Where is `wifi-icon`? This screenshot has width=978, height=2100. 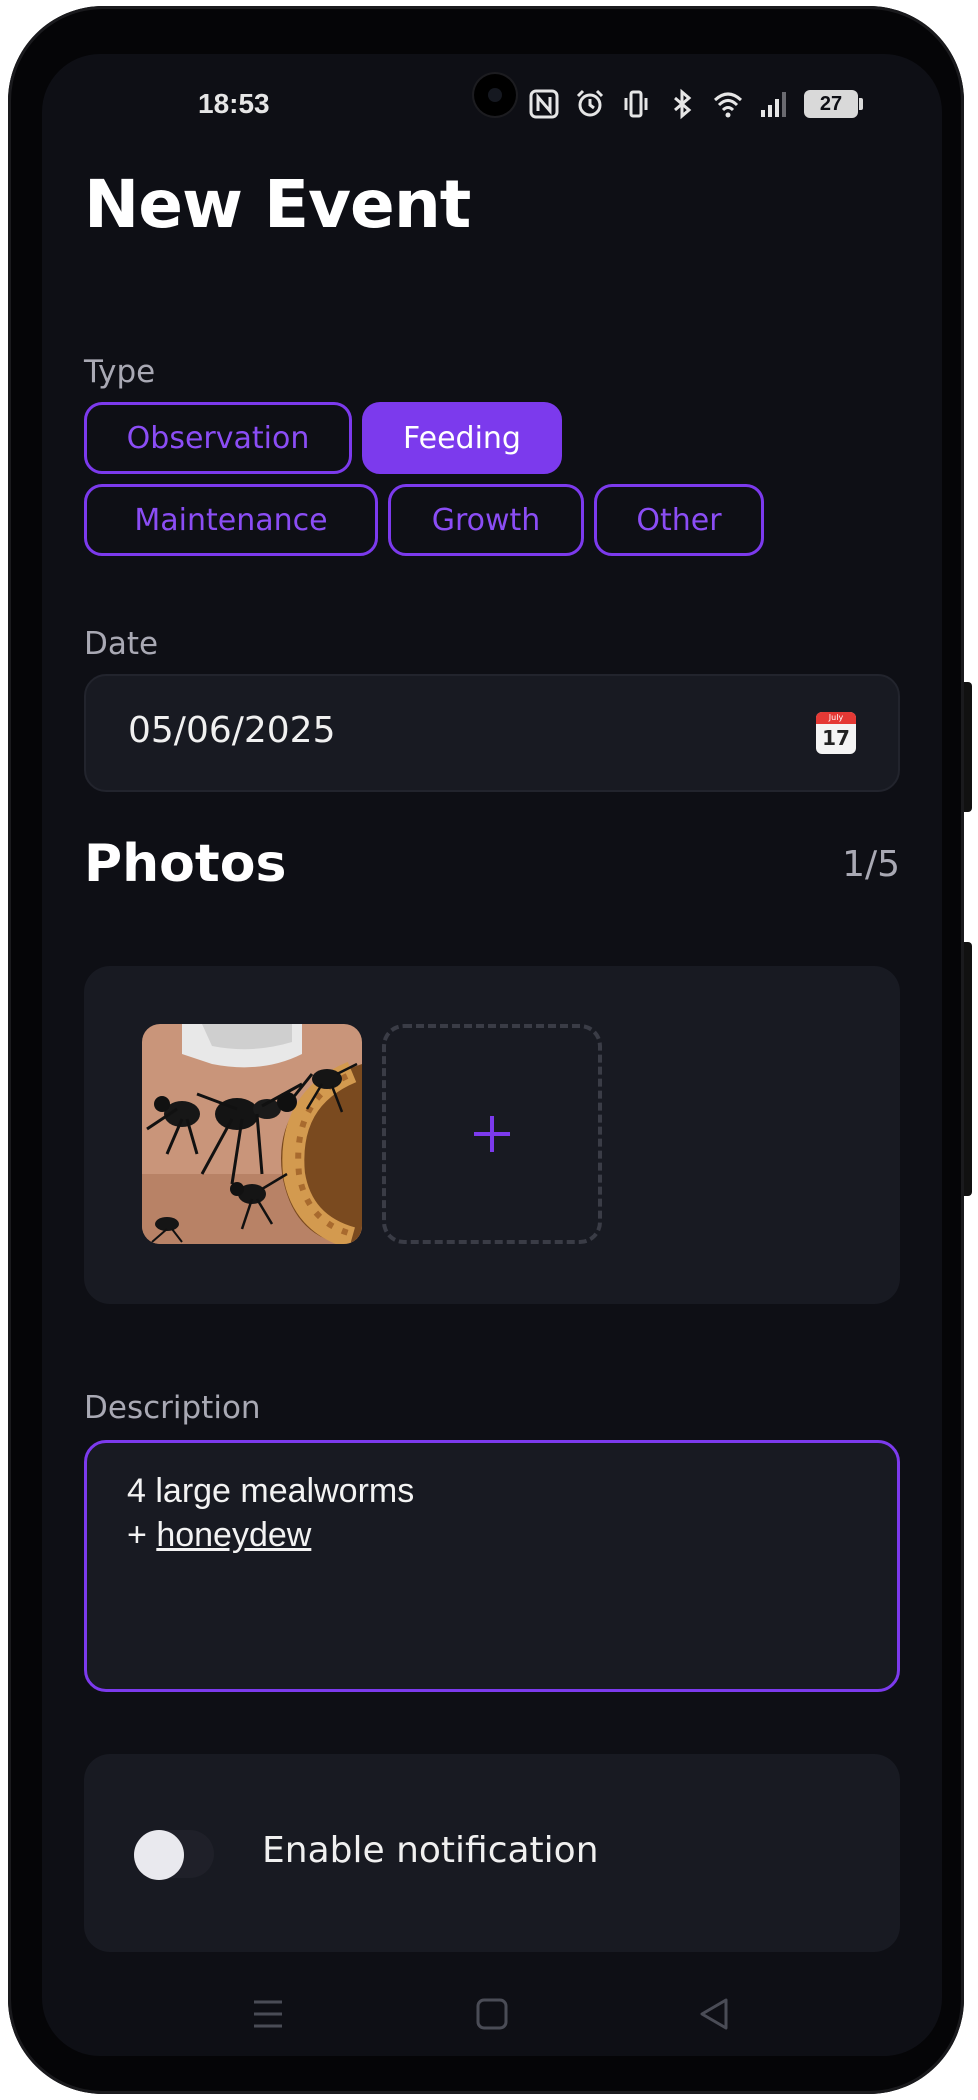
wifi-icon is located at coordinates (728, 105).